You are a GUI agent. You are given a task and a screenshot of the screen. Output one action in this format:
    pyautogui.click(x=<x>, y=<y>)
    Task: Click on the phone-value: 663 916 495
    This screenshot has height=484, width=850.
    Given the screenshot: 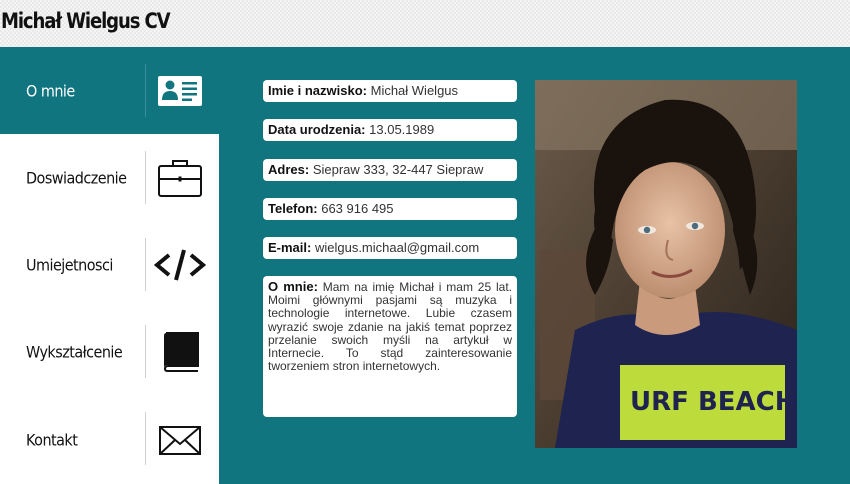 What is the action you would take?
    pyautogui.click(x=357, y=208)
    